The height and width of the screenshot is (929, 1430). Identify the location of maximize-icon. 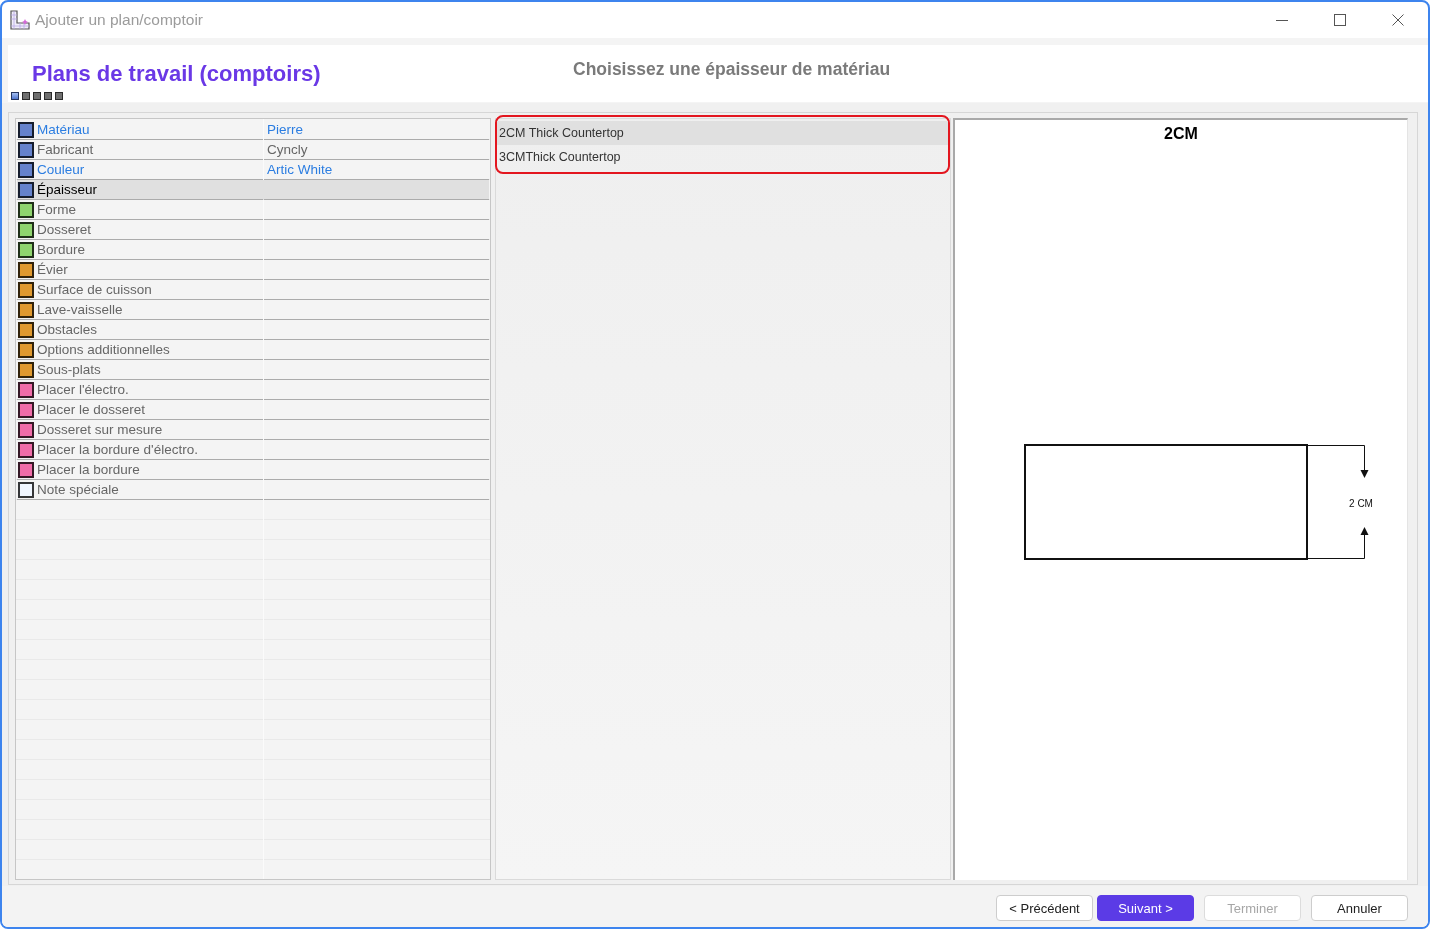
(1340, 20).